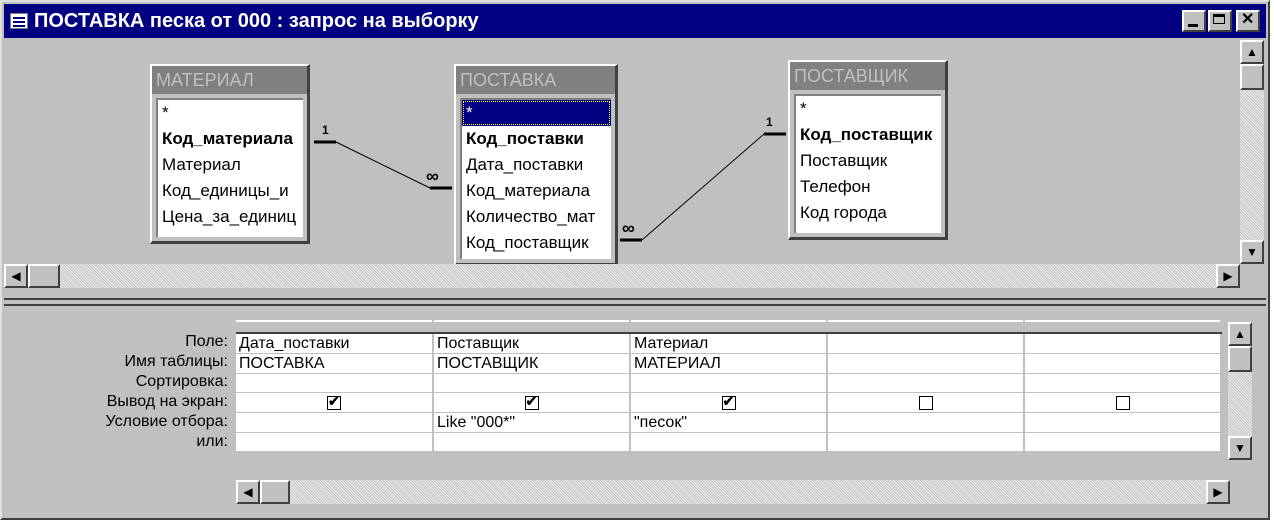 This screenshot has height=524, width=1274. I want to click on criteria-cell: "песок", so click(729, 422).